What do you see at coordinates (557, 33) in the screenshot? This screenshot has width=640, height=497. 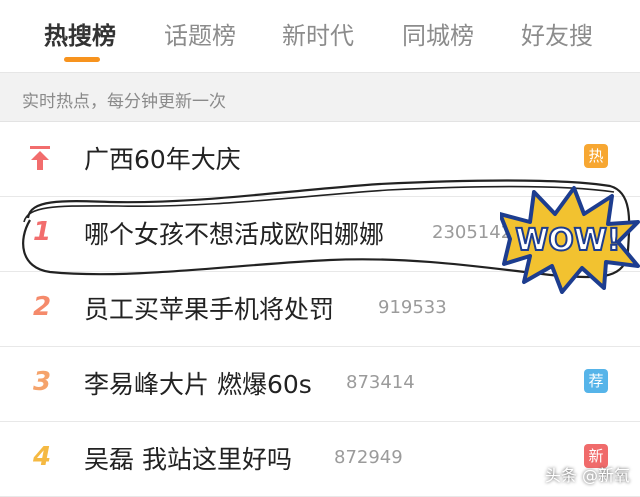 I see `tab-friends: 好友搜` at bounding box center [557, 33].